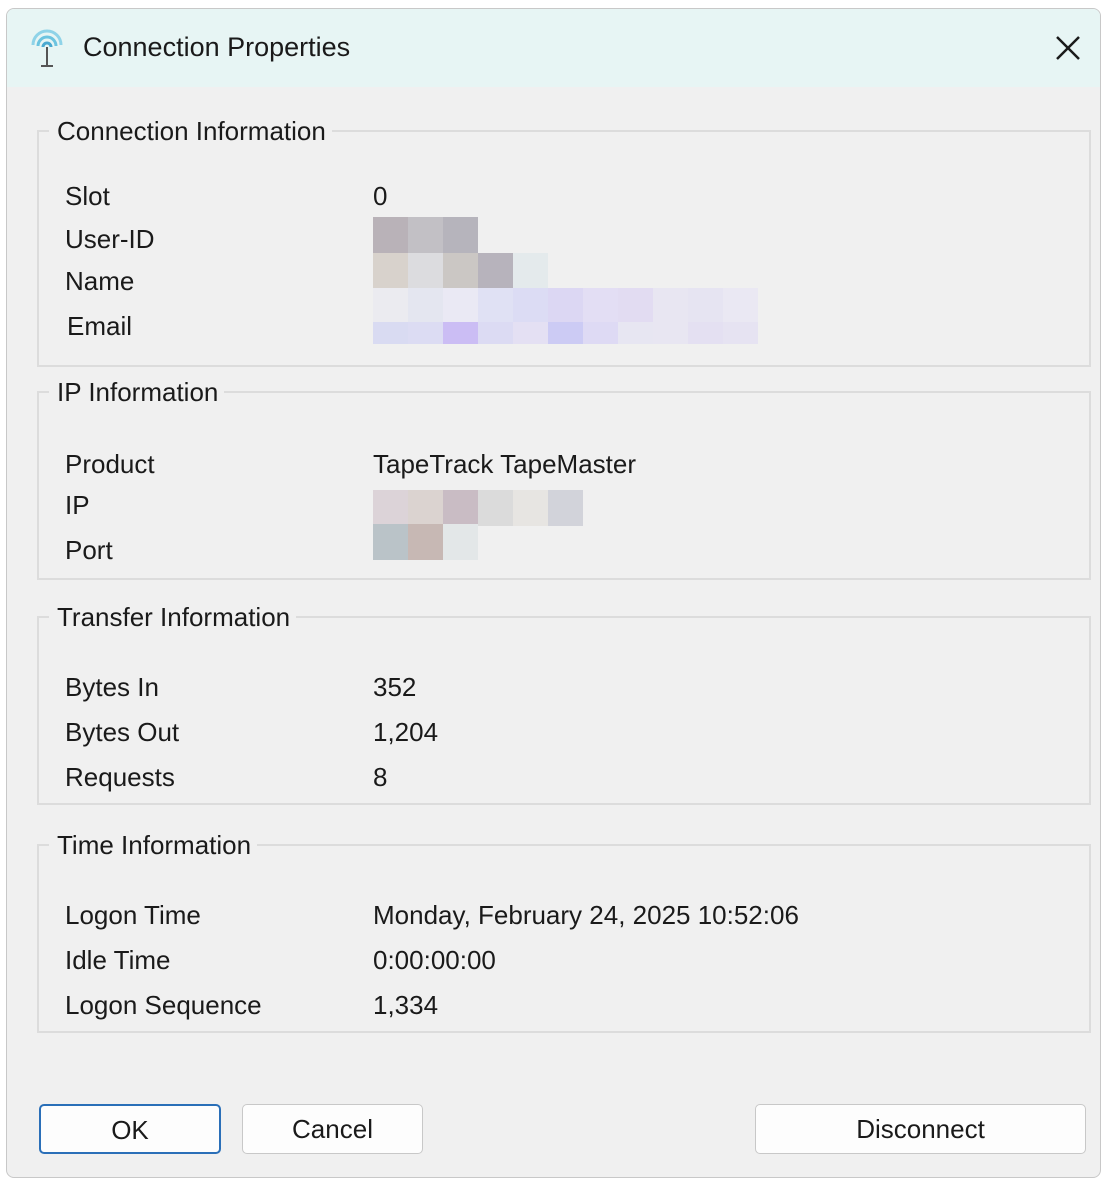 The image size is (1106, 1180). What do you see at coordinates (406, 732) in the screenshot?
I see `bytes-out-value: 1,204` at bounding box center [406, 732].